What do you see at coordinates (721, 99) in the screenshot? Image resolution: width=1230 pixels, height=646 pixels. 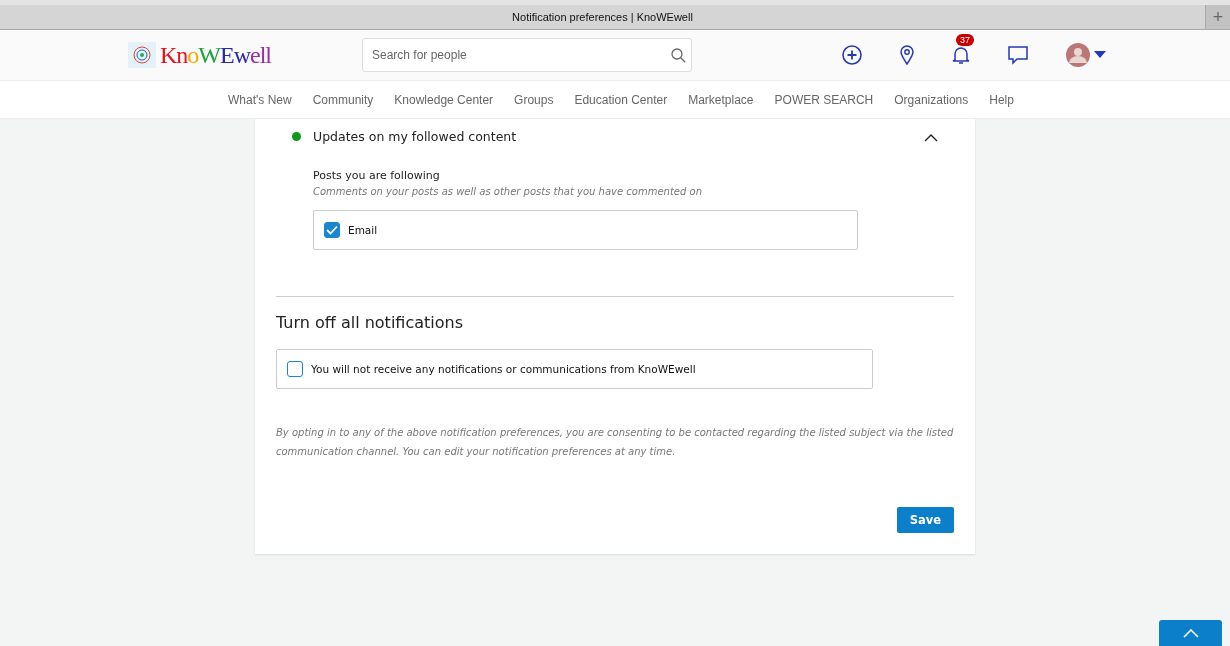 I see `nav-link: Marketplace` at bounding box center [721, 99].